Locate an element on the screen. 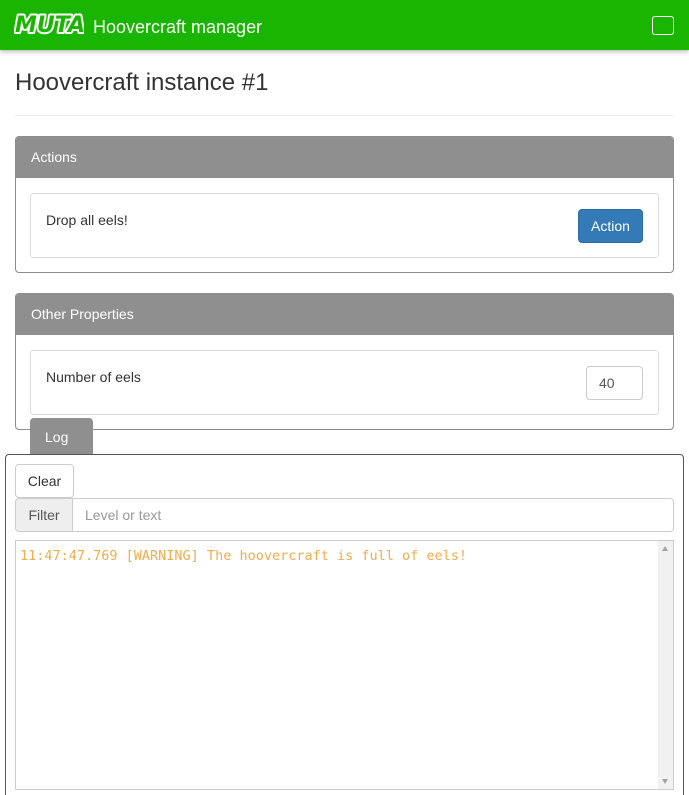 Image resolution: width=689 pixels, height=795 pixels. log-scrollbar is located at coordinates (665, 665).